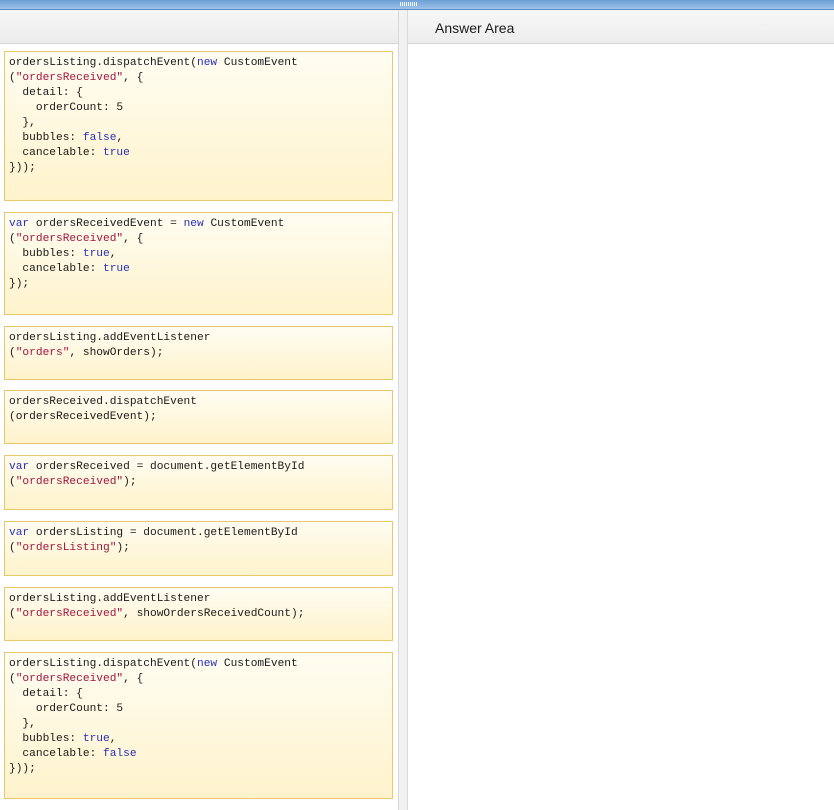  Describe the element at coordinates (42, 353) in the screenshot. I see `code-string: "orders"` at that location.